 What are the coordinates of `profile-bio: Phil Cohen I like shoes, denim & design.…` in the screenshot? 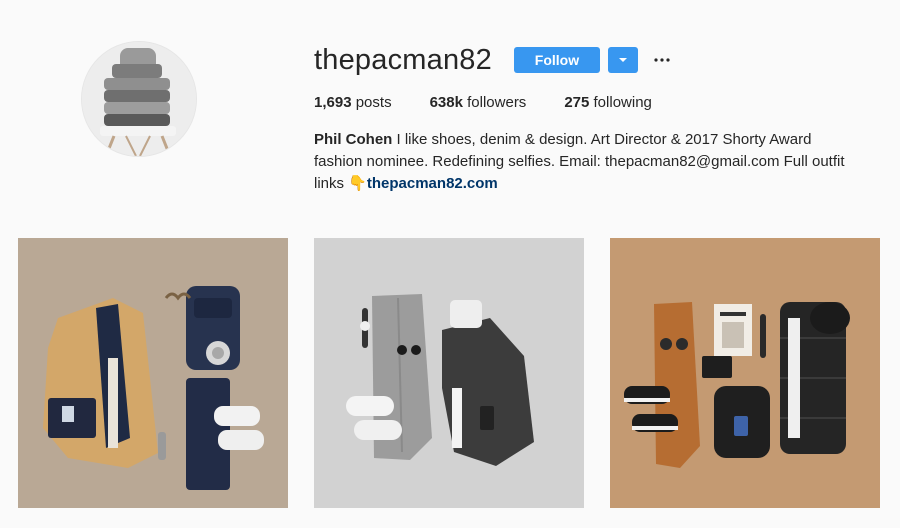 It's located at (584, 162).